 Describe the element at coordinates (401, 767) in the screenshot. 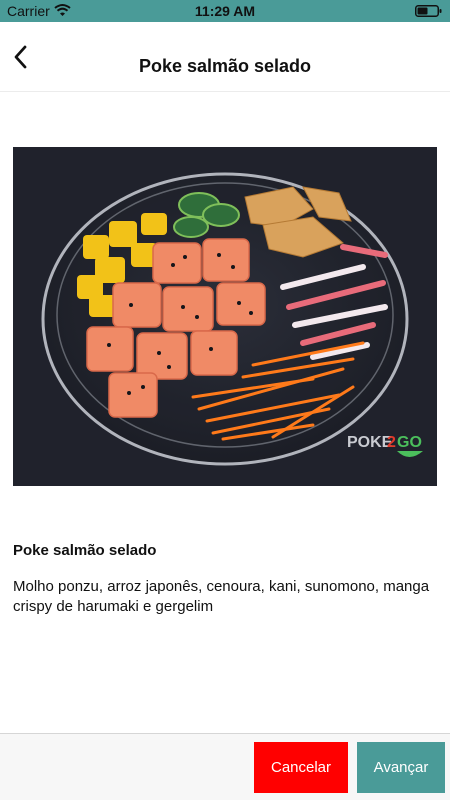

I see `next-button: Avançar` at that location.